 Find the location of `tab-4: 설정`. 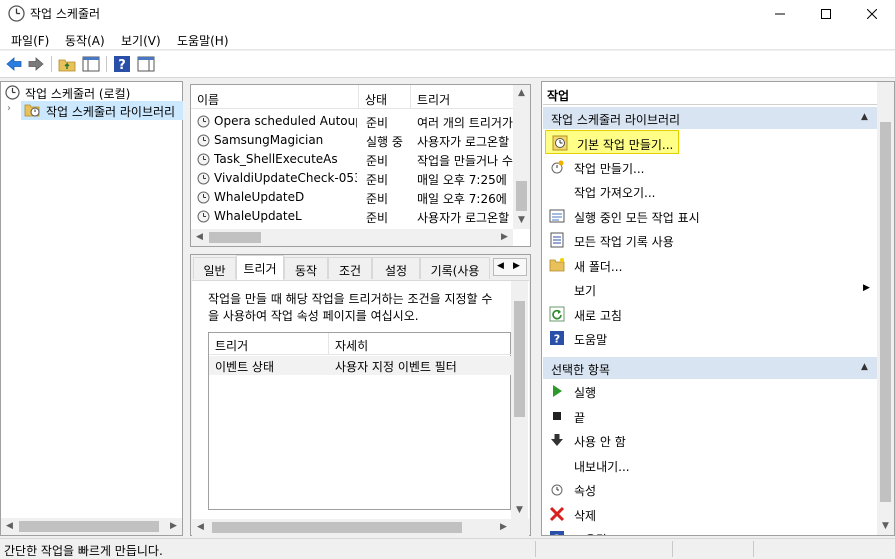

tab-4: 설정 is located at coordinates (396, 268).